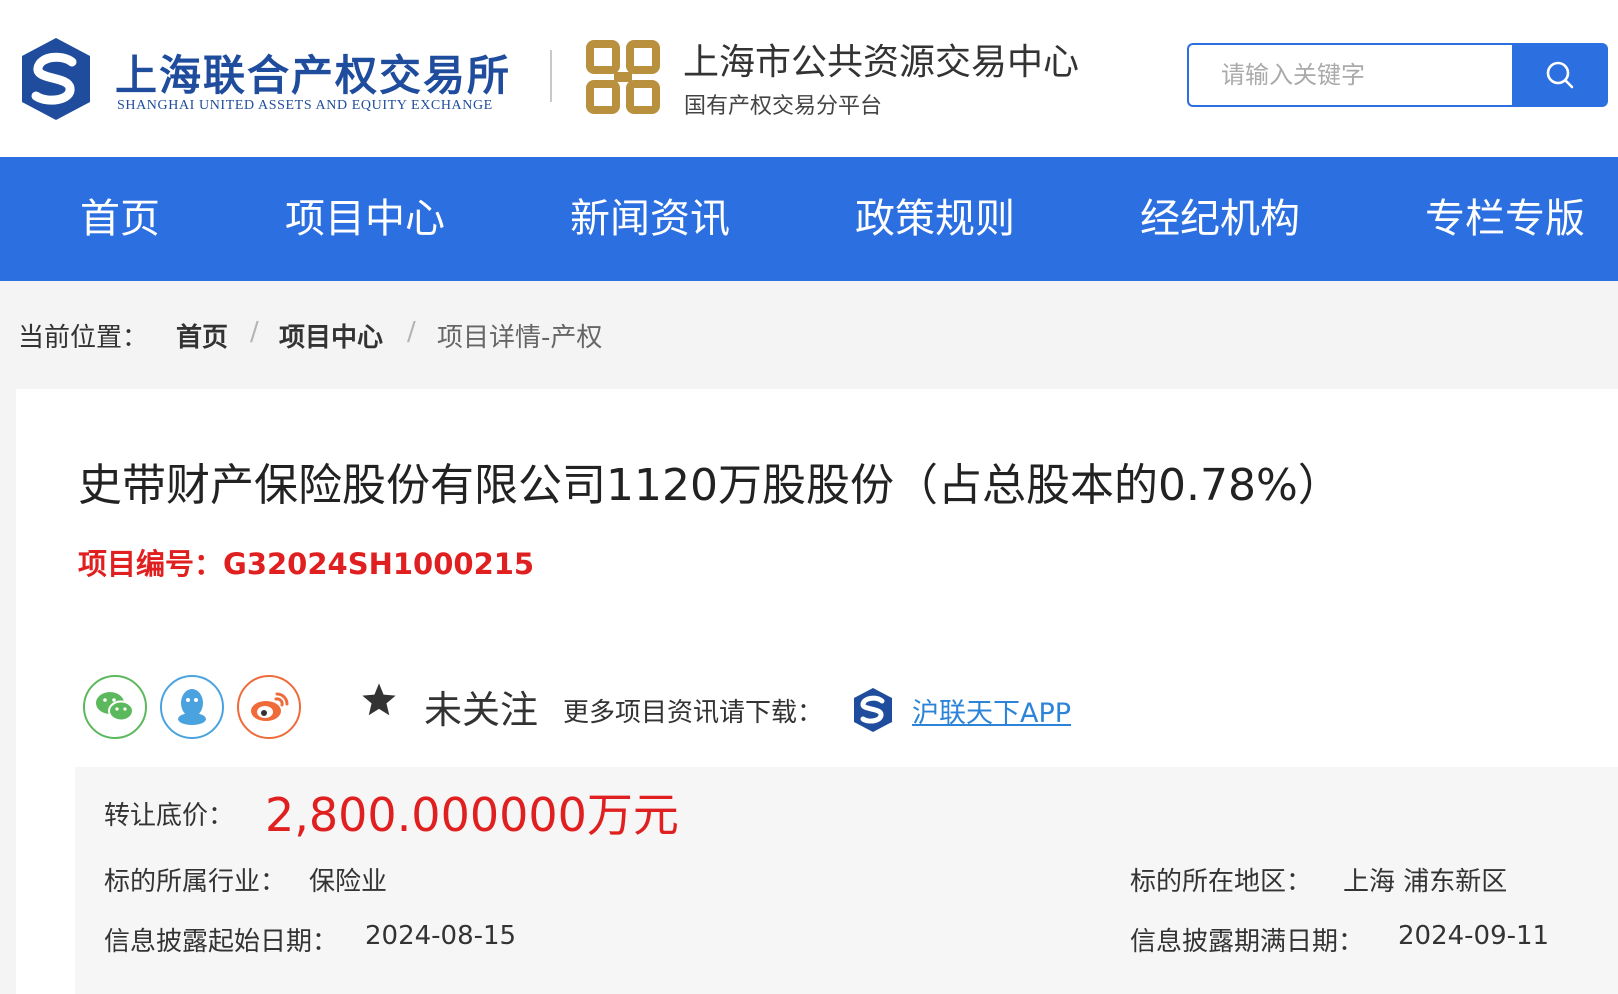 The height and width of the screenshot is (994, 1618). I want to click on start-date-value: 2024-08-15, so click(441, 936).